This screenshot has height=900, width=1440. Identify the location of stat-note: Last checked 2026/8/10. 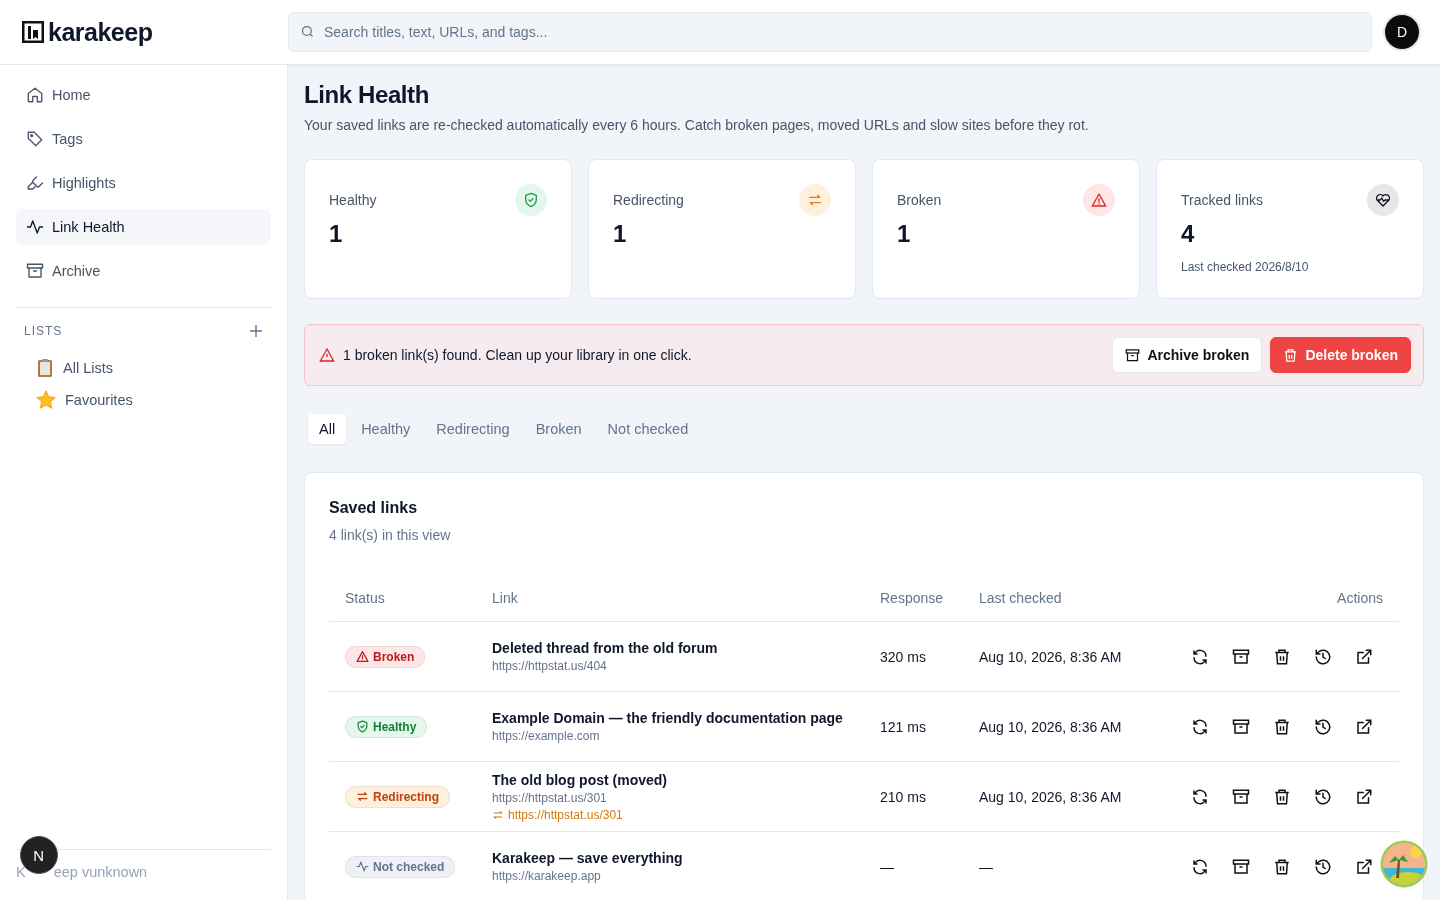
(1245, 267).